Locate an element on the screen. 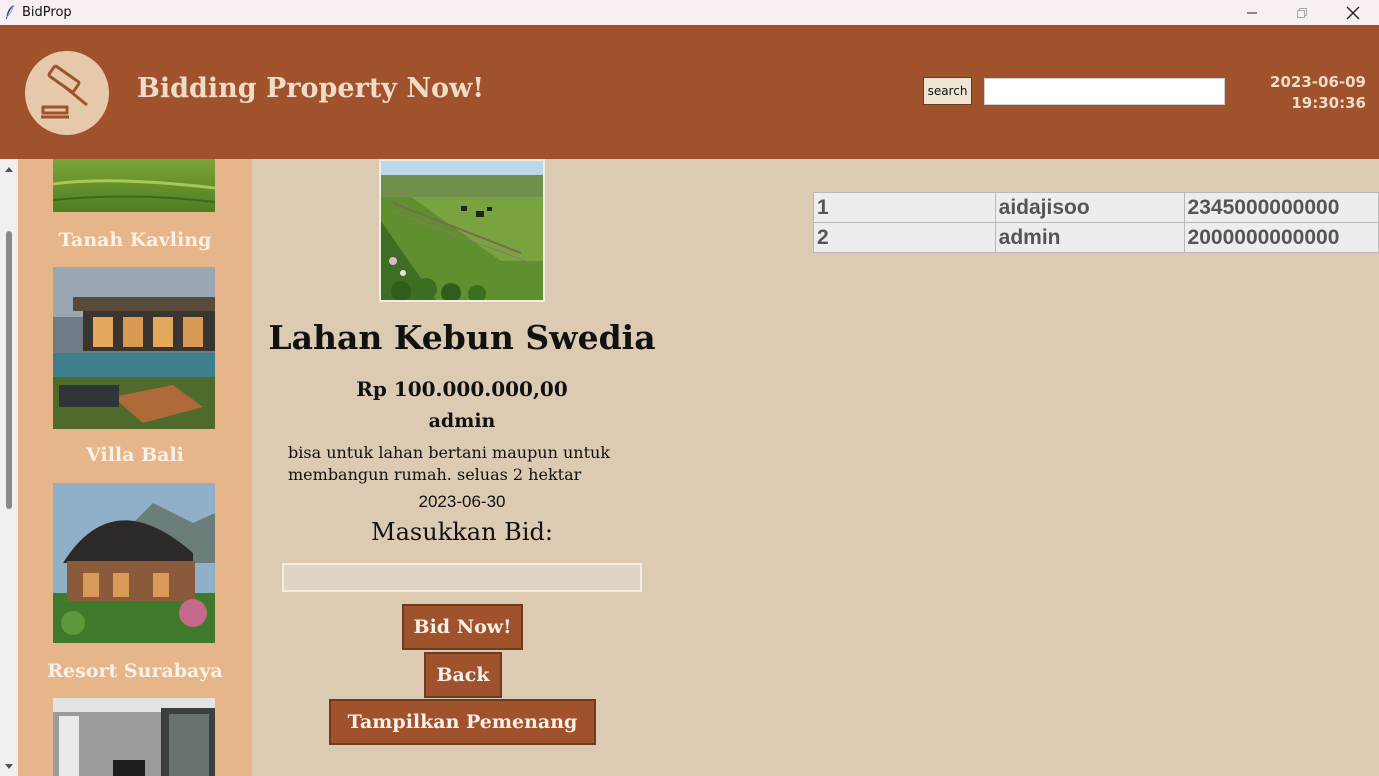 The height and width of the screenshot is (776, 1379). bid-input is located at coordinates (462, 577).